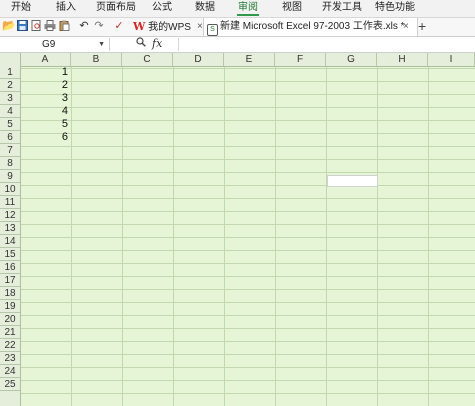  I want to click on tab-my-wps: W 我的WPS ×, so click(166, 27).